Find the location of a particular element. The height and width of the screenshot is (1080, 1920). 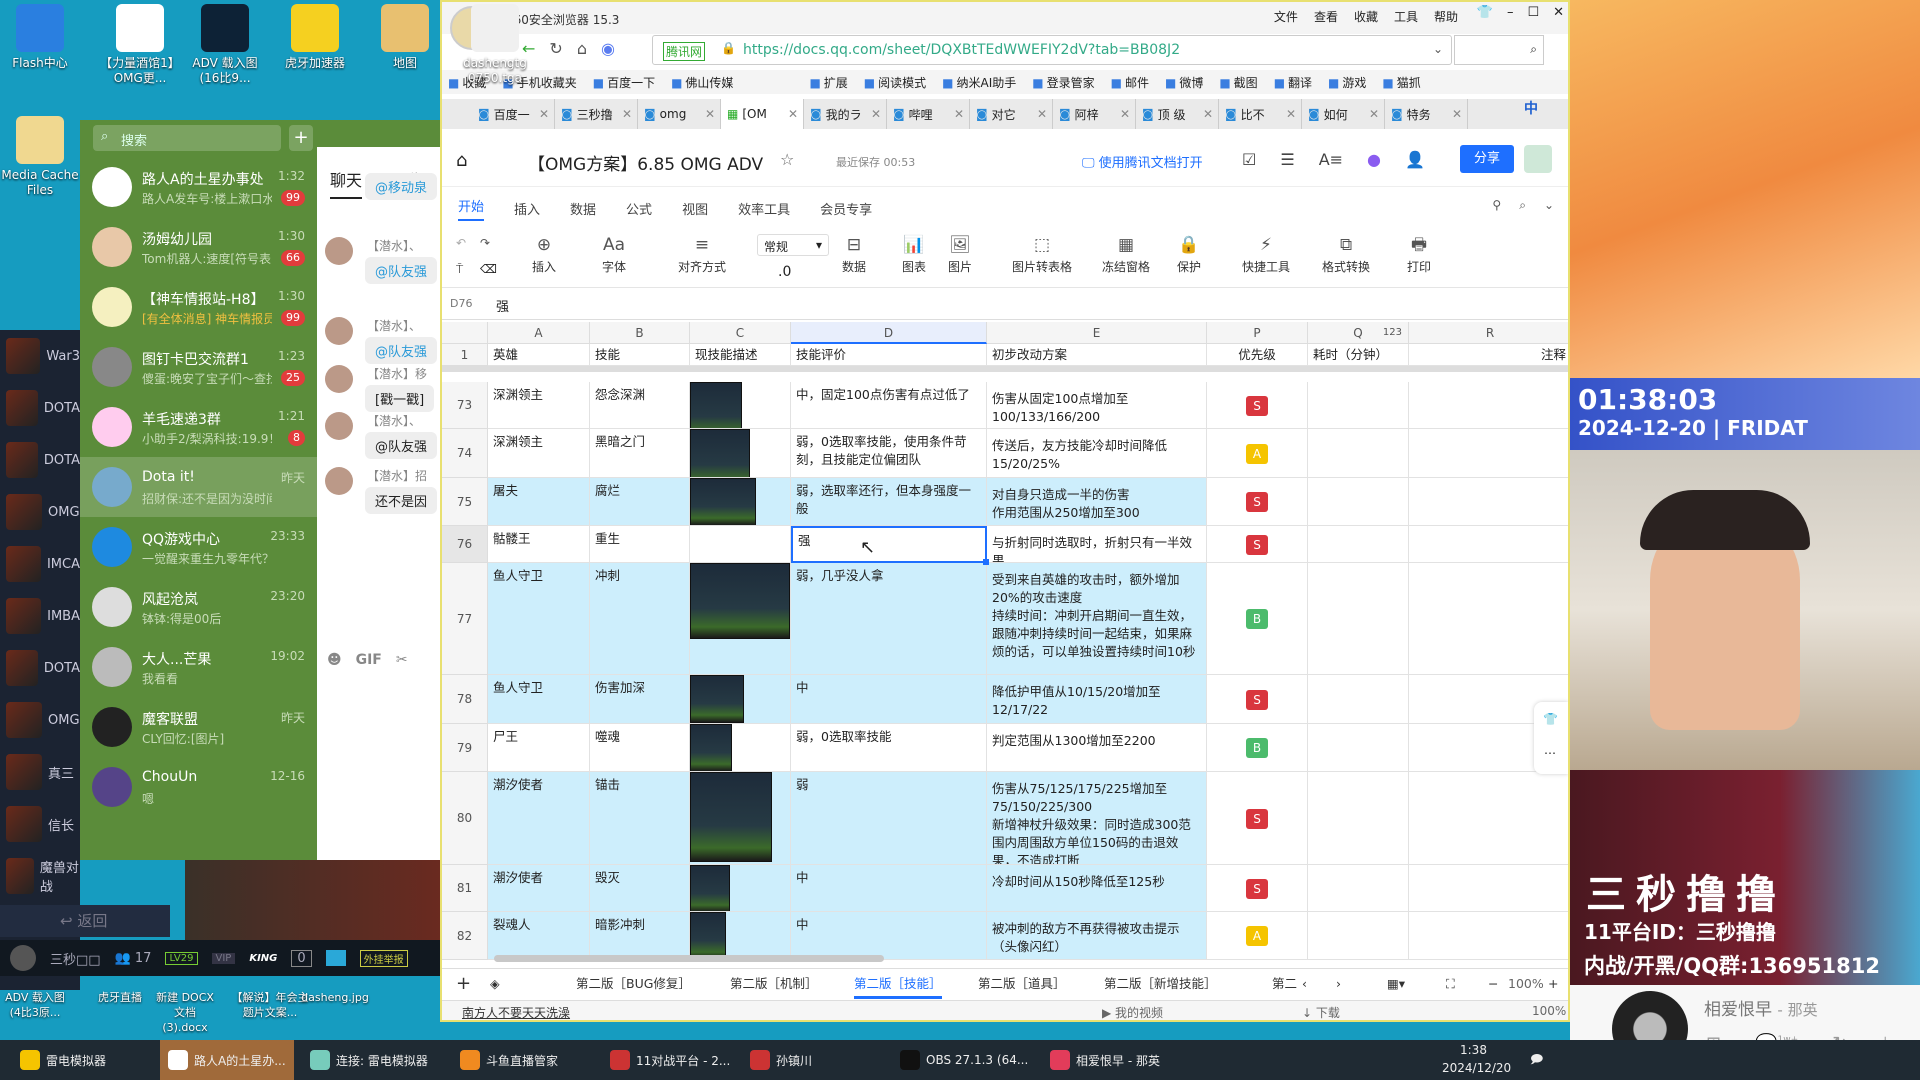

ai-assistant-icon: ● is located at coordinates (1374, 159).